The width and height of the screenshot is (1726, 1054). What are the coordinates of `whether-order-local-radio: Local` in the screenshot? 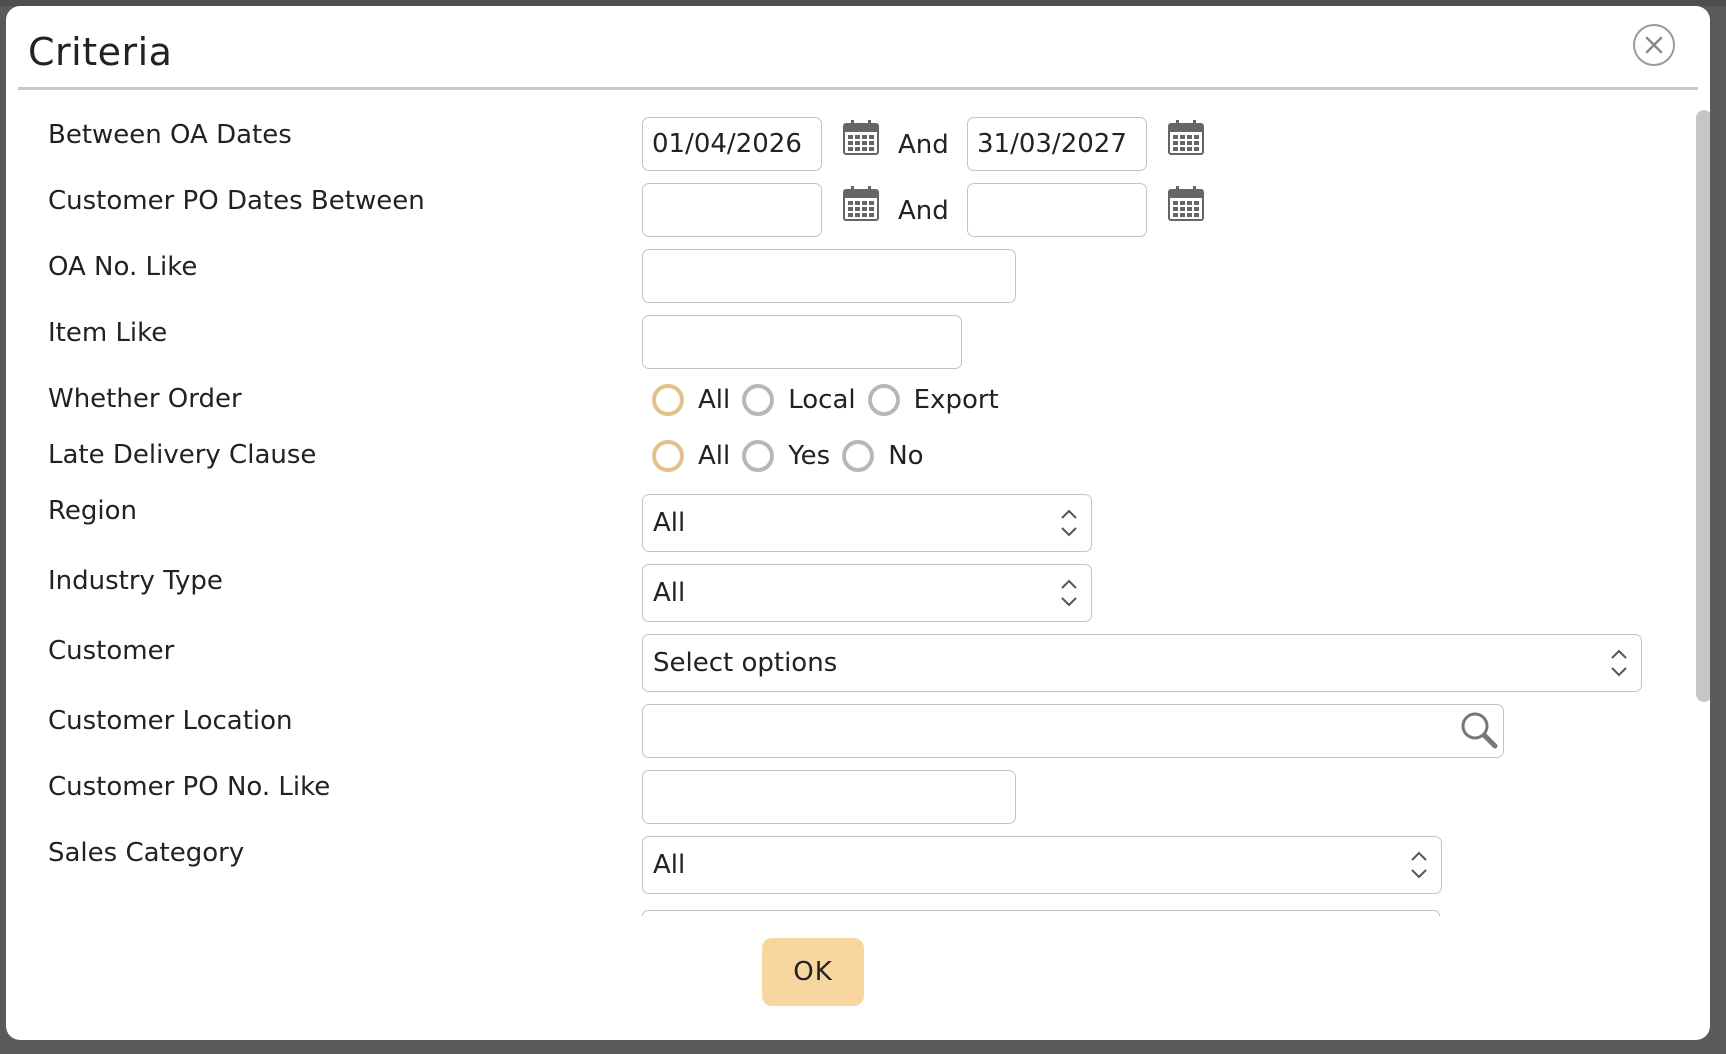 It's located at (799, 400).